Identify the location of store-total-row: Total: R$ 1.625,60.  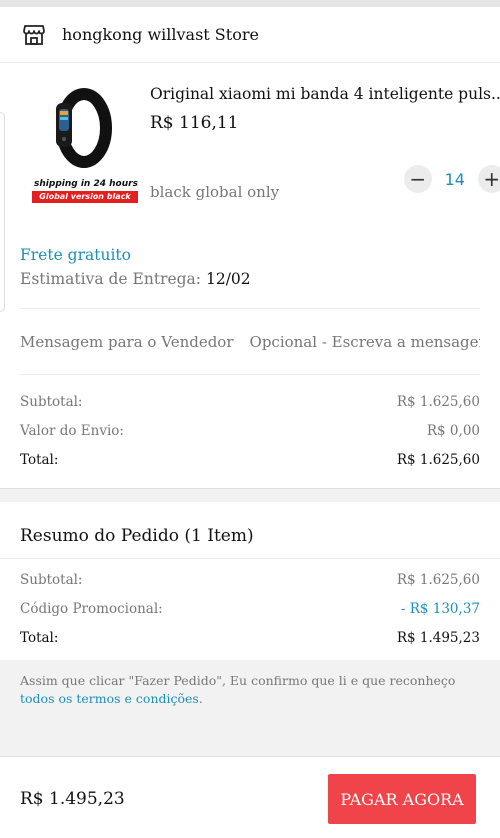
(250, 459).